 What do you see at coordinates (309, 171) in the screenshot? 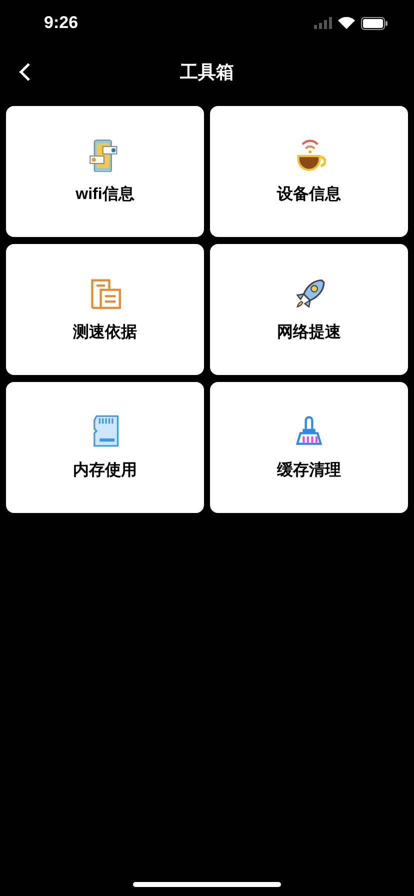
I see `tool-card: 设备信息` at bounding box center [309, 171].